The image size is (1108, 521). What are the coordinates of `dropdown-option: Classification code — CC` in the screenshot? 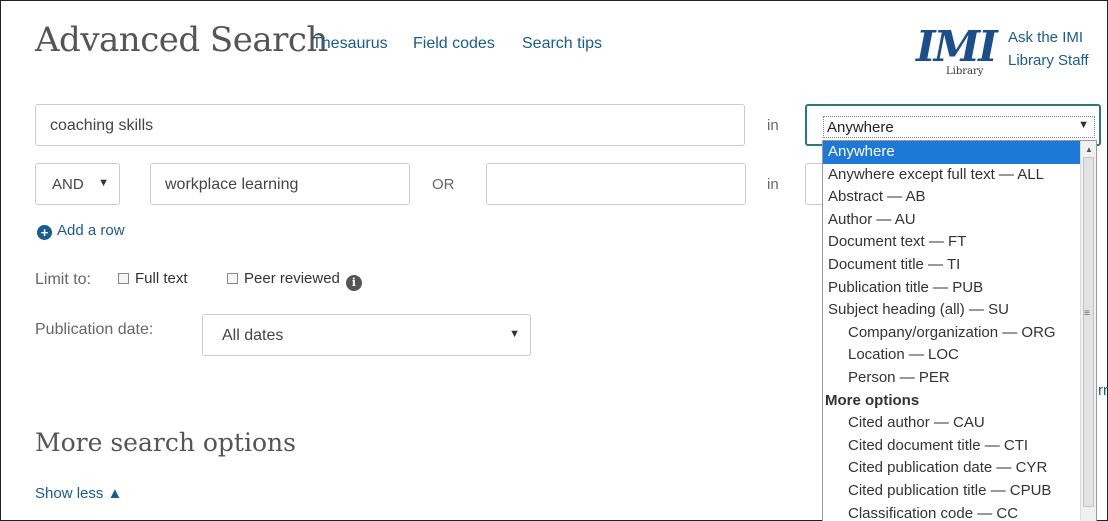 It's located at (959, 512).